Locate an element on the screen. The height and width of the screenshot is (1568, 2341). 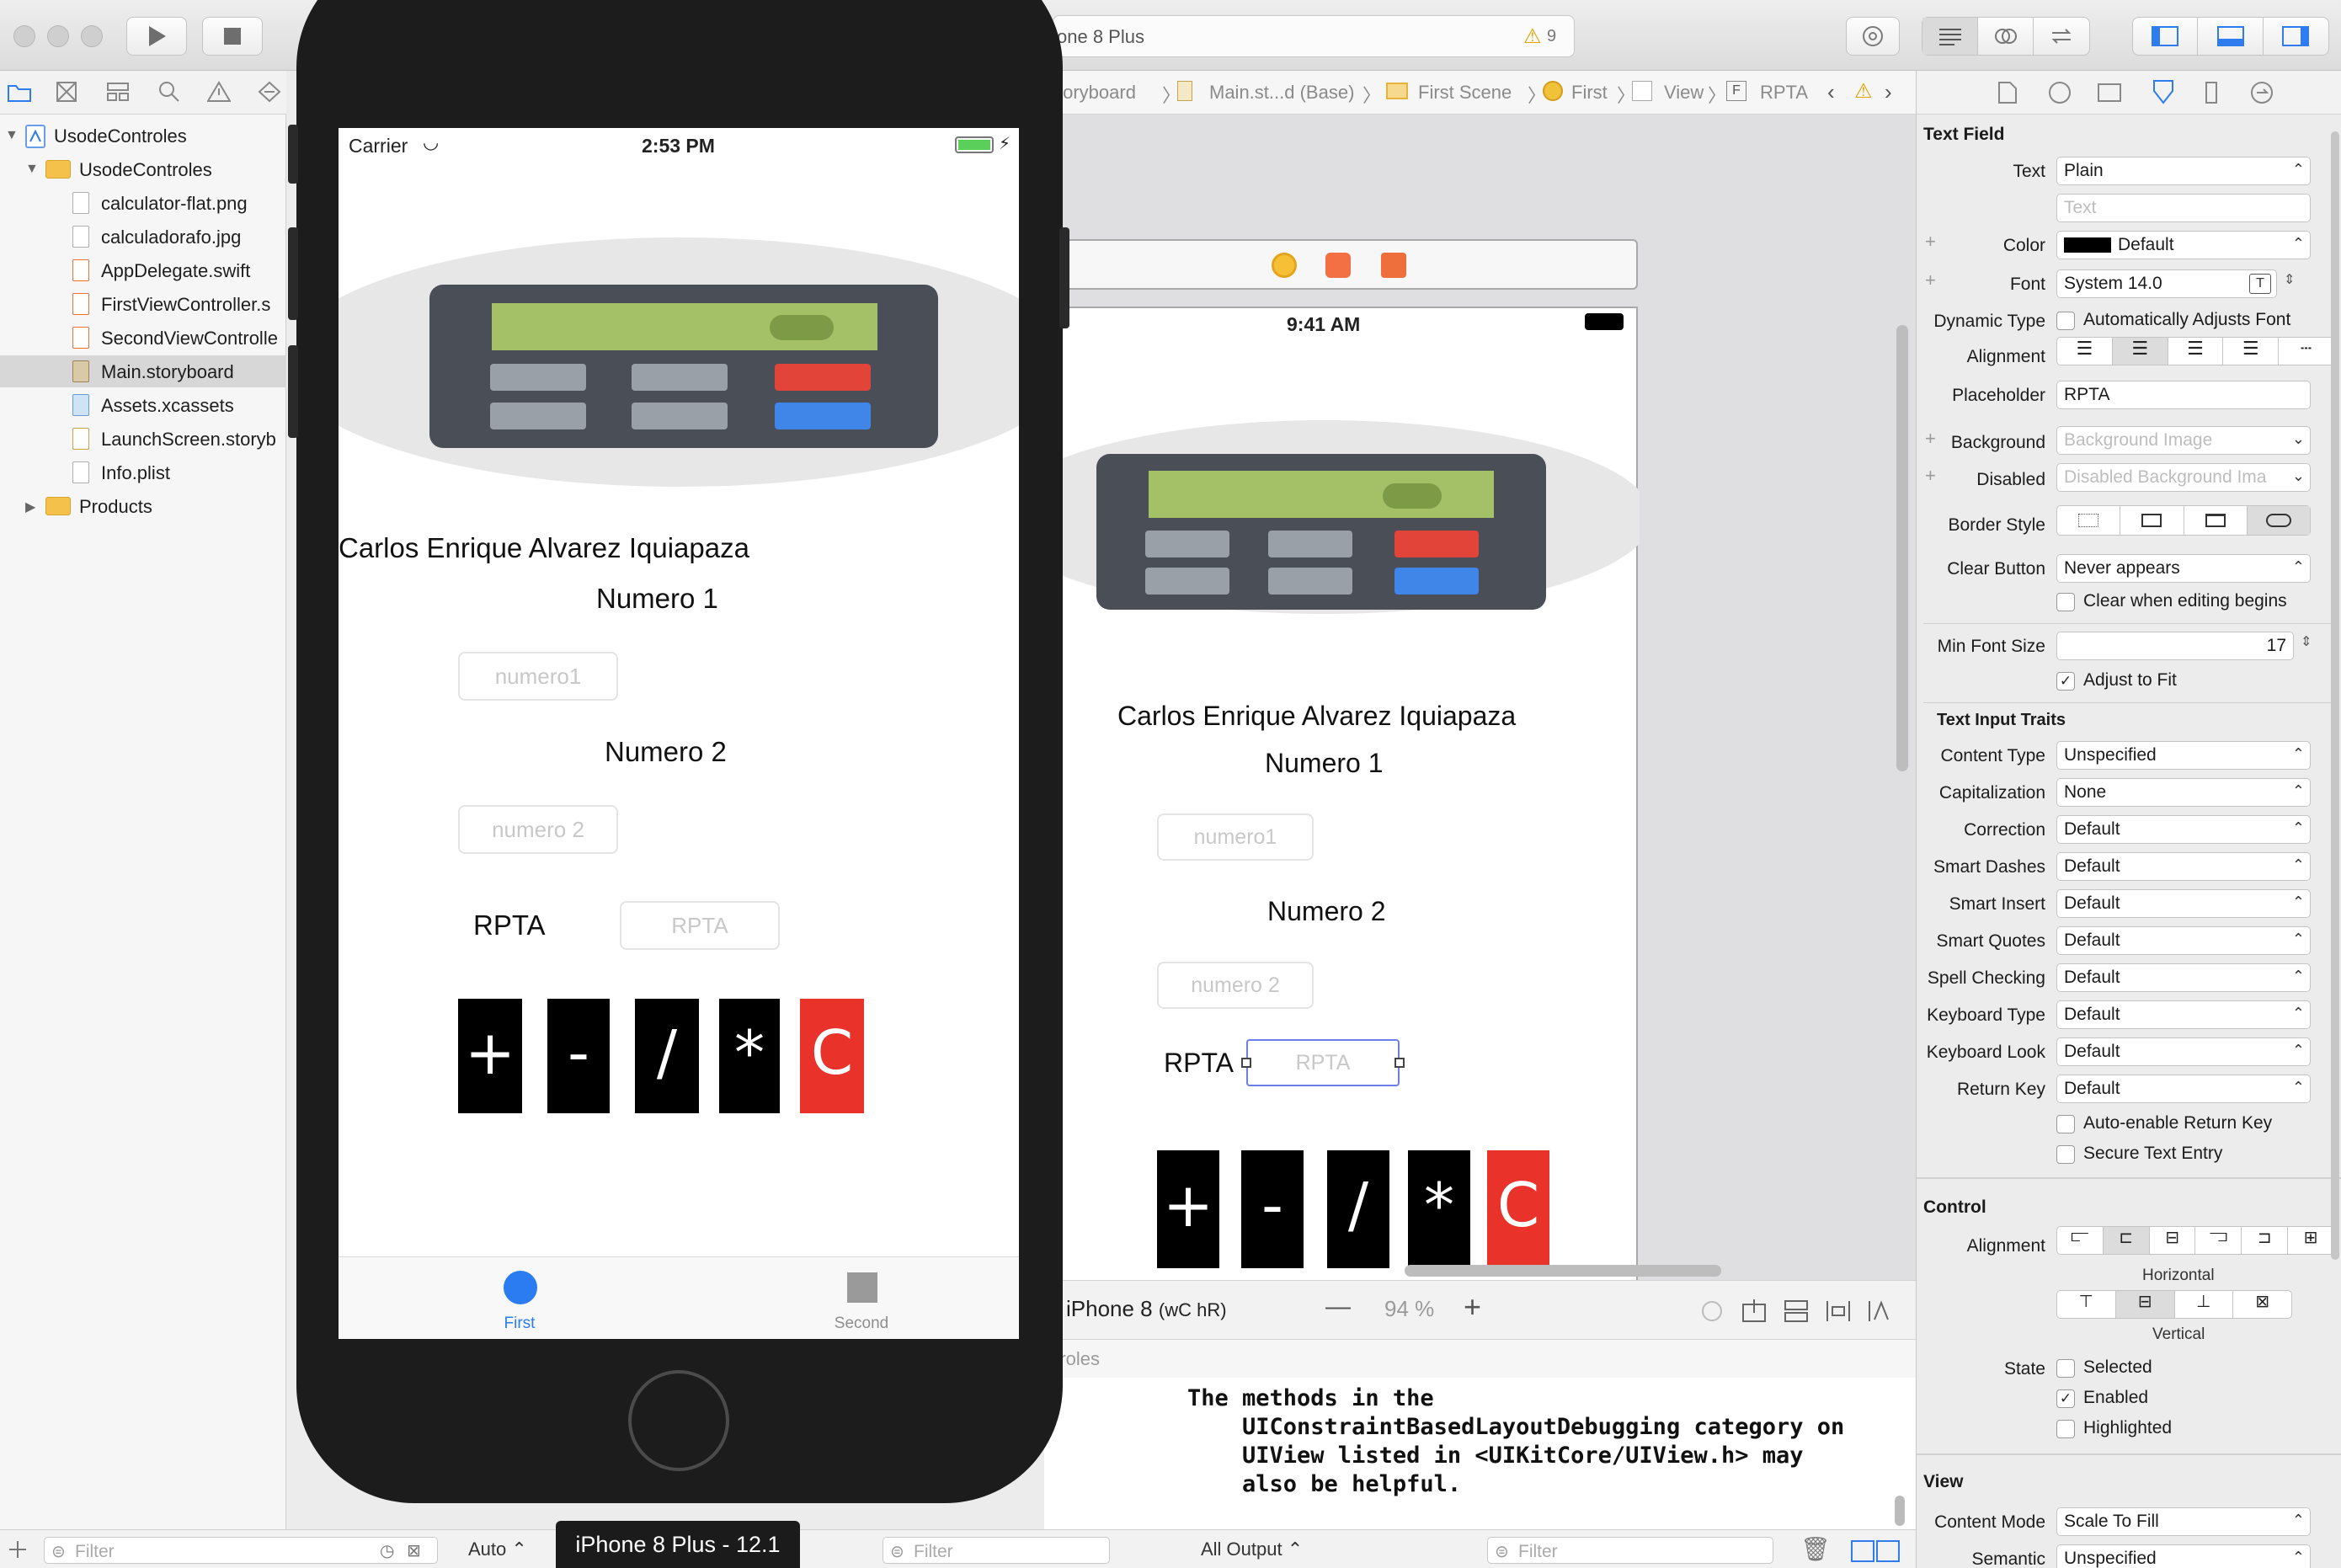
placeholder-field: RPTA is located at coordinates (2183, 395).